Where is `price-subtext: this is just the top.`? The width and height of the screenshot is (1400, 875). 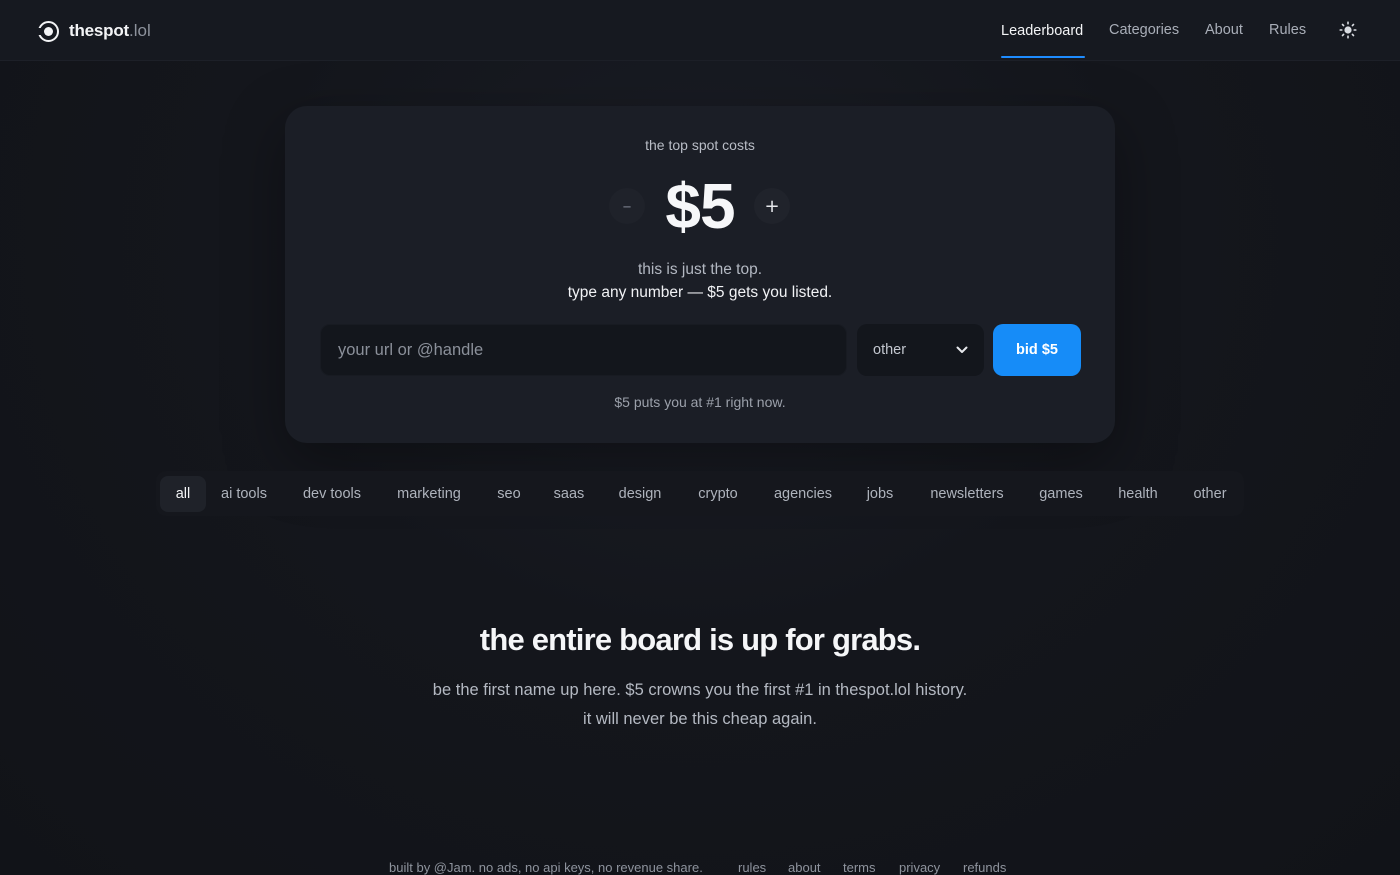
price-subtext: this is just the top. is located at coordinates (700, 269).